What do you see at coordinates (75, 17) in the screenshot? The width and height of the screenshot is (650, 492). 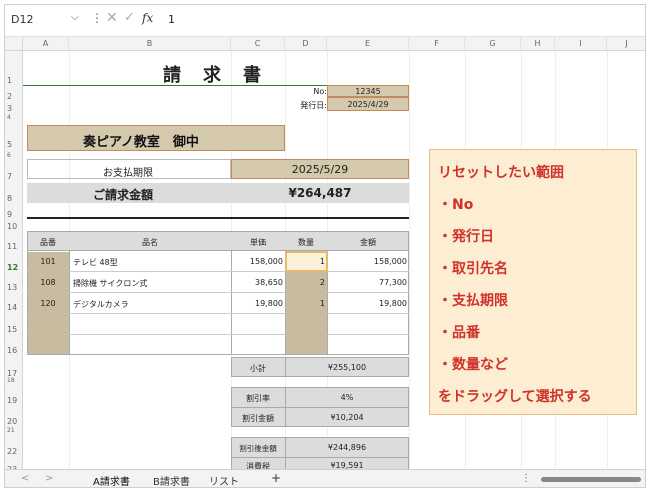 I see `chevron-down-icon: ⌵` at bounding box center [75, 17].